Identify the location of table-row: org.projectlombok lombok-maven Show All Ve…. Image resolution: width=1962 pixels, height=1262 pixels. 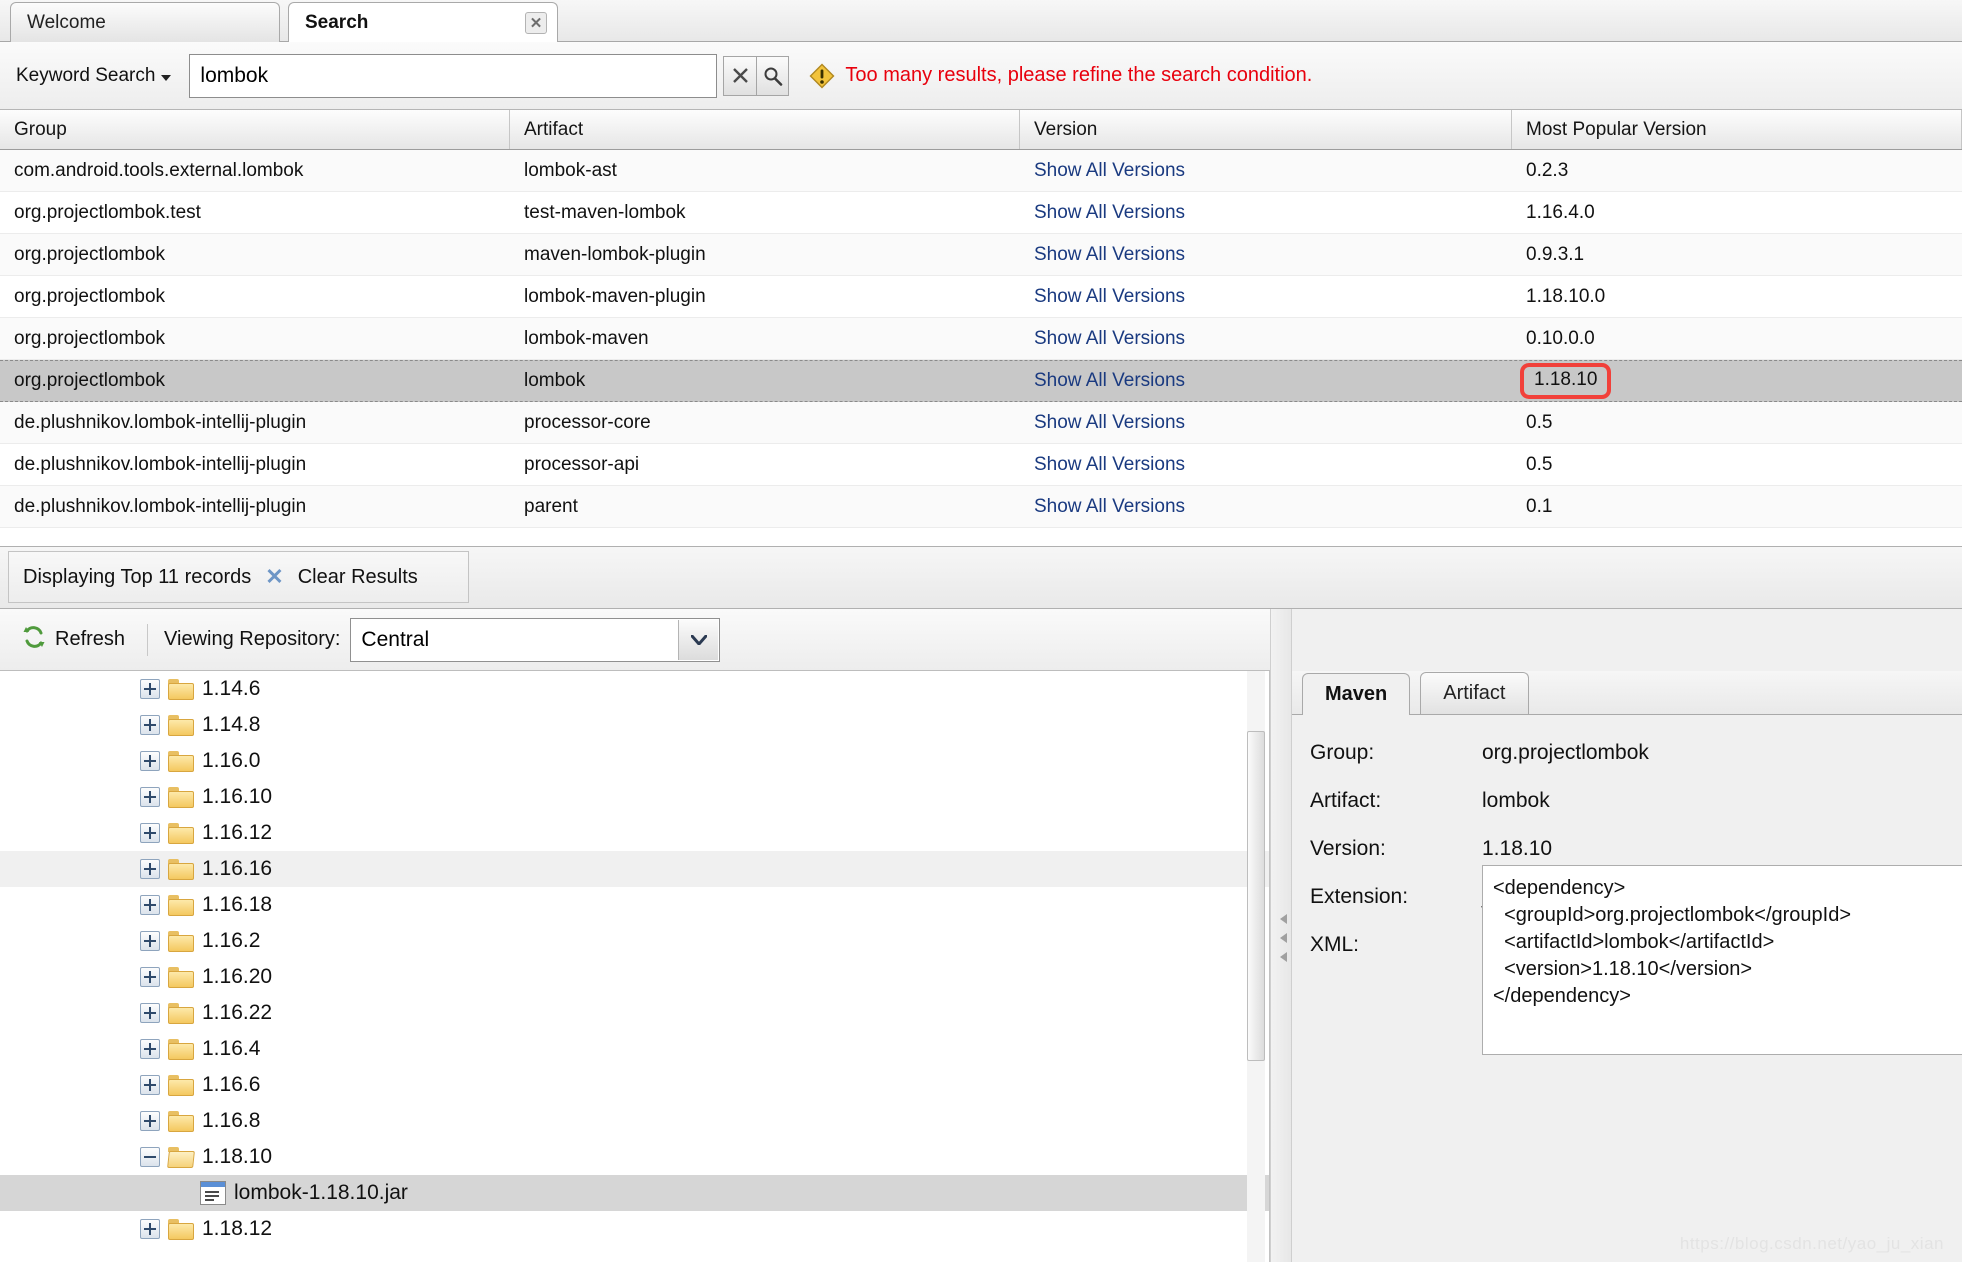
(981, 339).